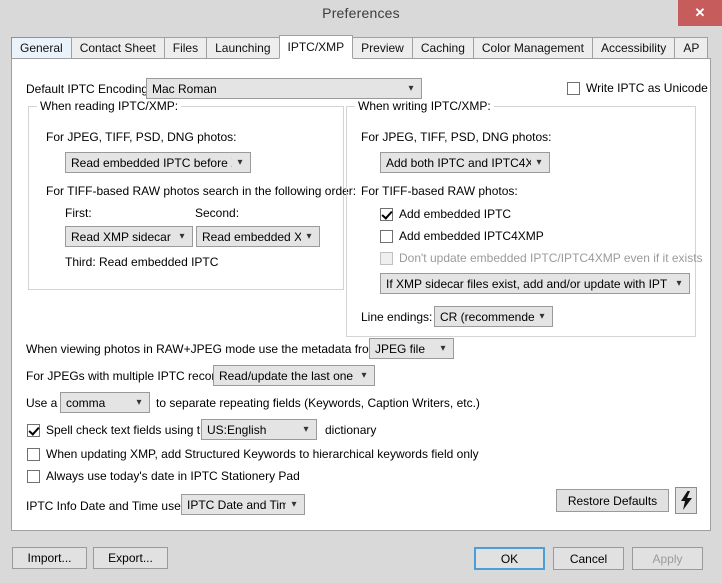 This screenshot has width=722, height=583. Describe the element at coordinates (237, 429) in the screenshot. I see `spell-dictionary-value: US:English` at that location.